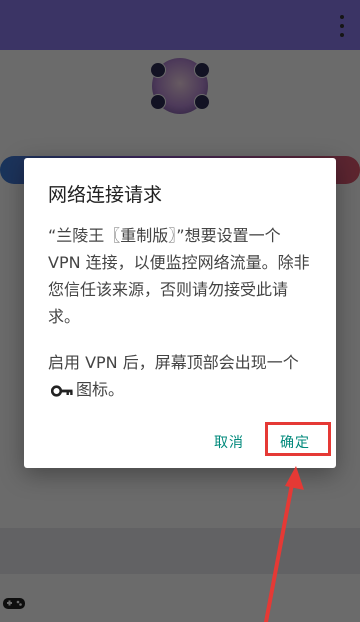 The width and height of the screenshot is (360, 622). I want to click on cancel-button: 取消, so click(229, 442).